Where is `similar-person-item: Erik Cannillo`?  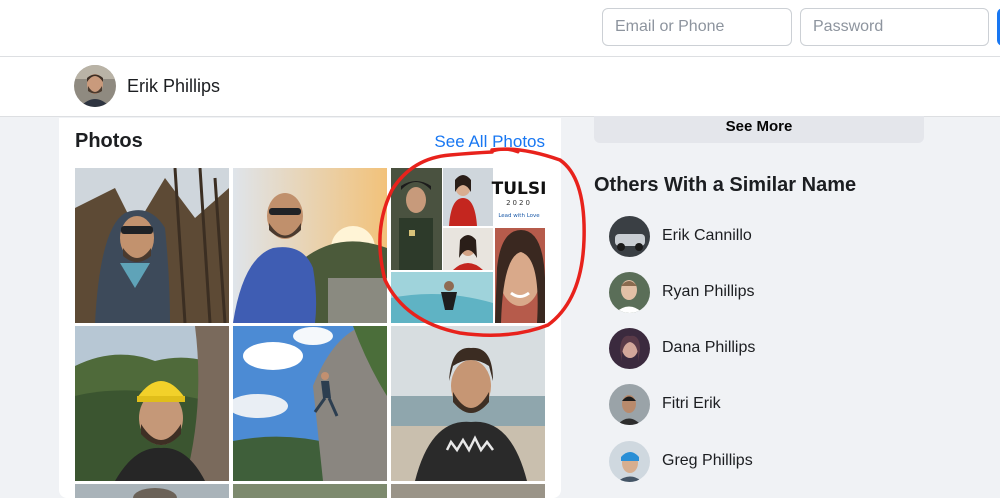 similar-person-item: Erik Cannillo is located at coordinates (769, 237).